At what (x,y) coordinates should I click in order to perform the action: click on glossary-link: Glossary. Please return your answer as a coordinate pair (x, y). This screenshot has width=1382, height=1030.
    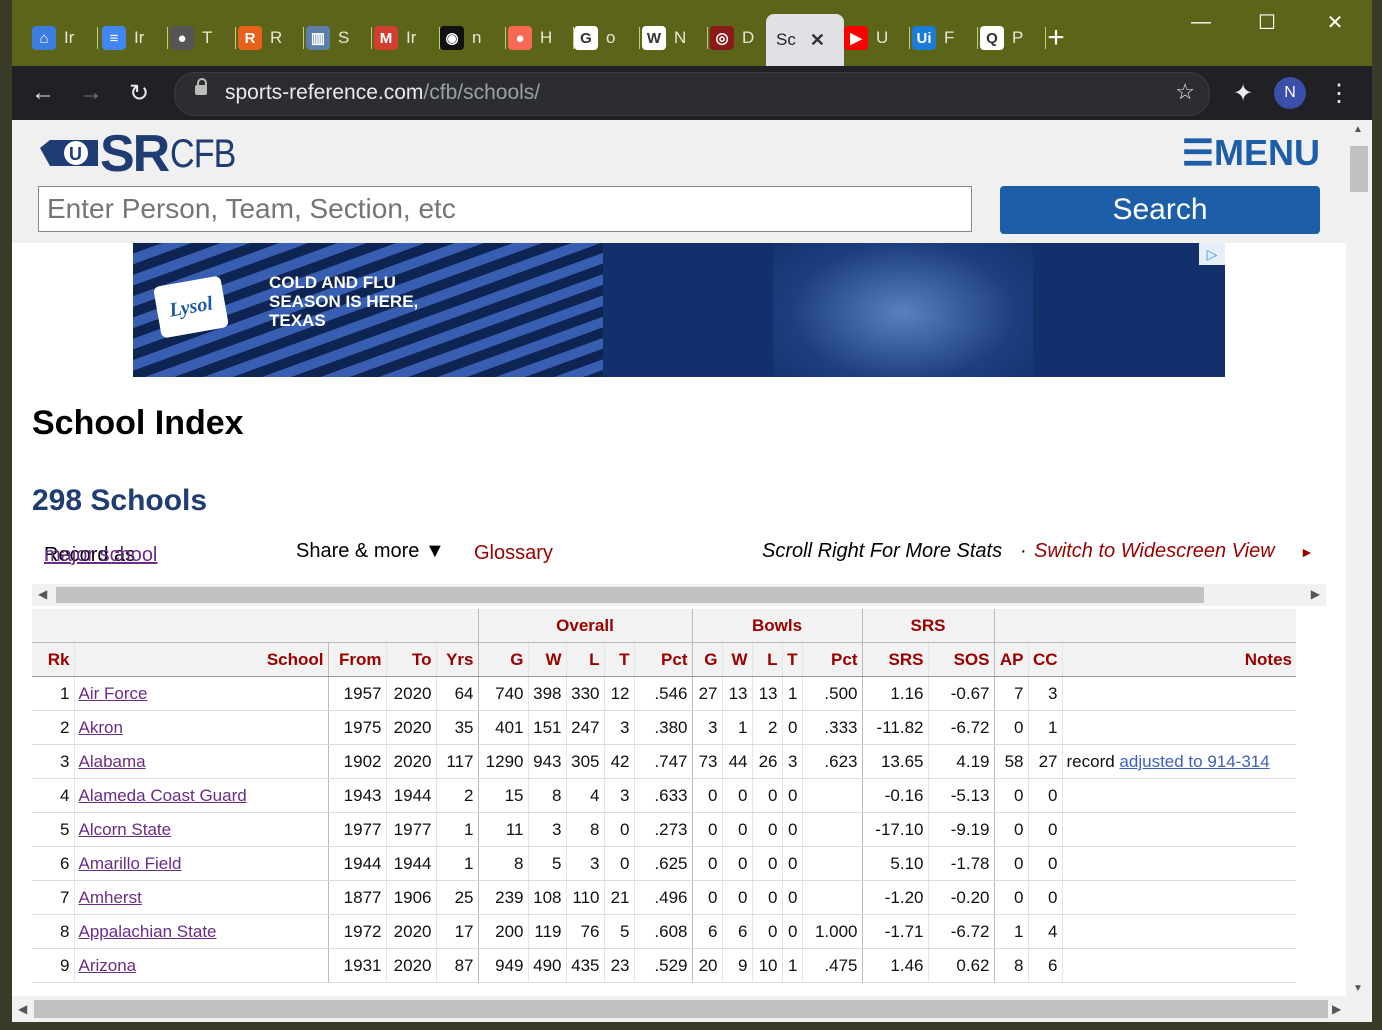
    Looking at the image, I should click on (513, 553).